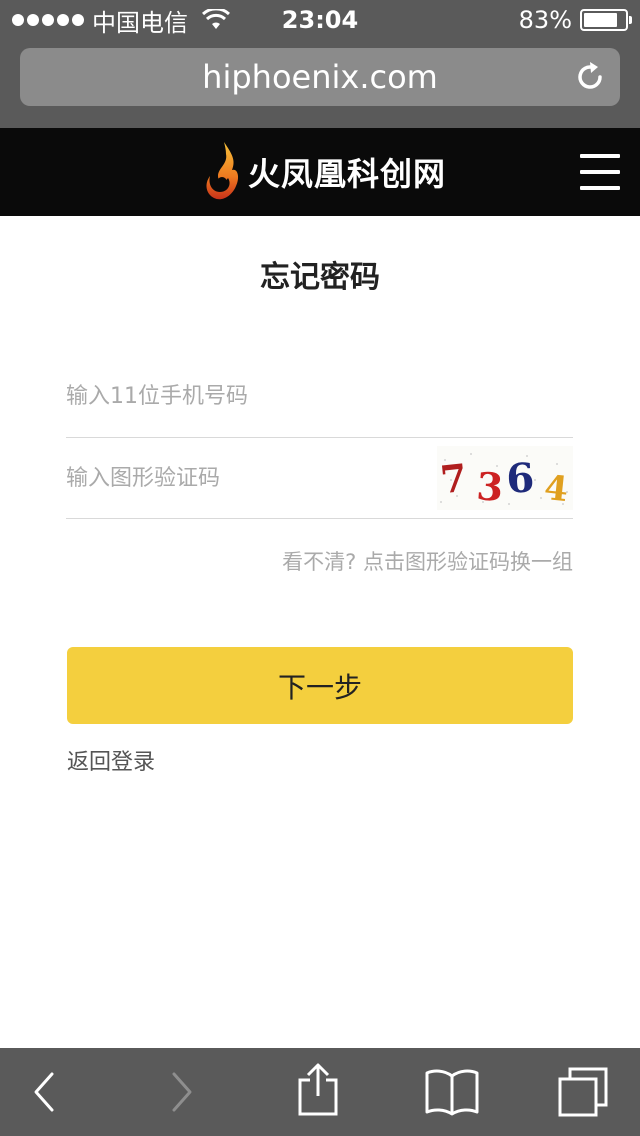 The height and width of the screenshot is (1136, 640). Describe the element at coordinates (520, 478) in the screenshot. I see `captcha-digit: 6` at that location.